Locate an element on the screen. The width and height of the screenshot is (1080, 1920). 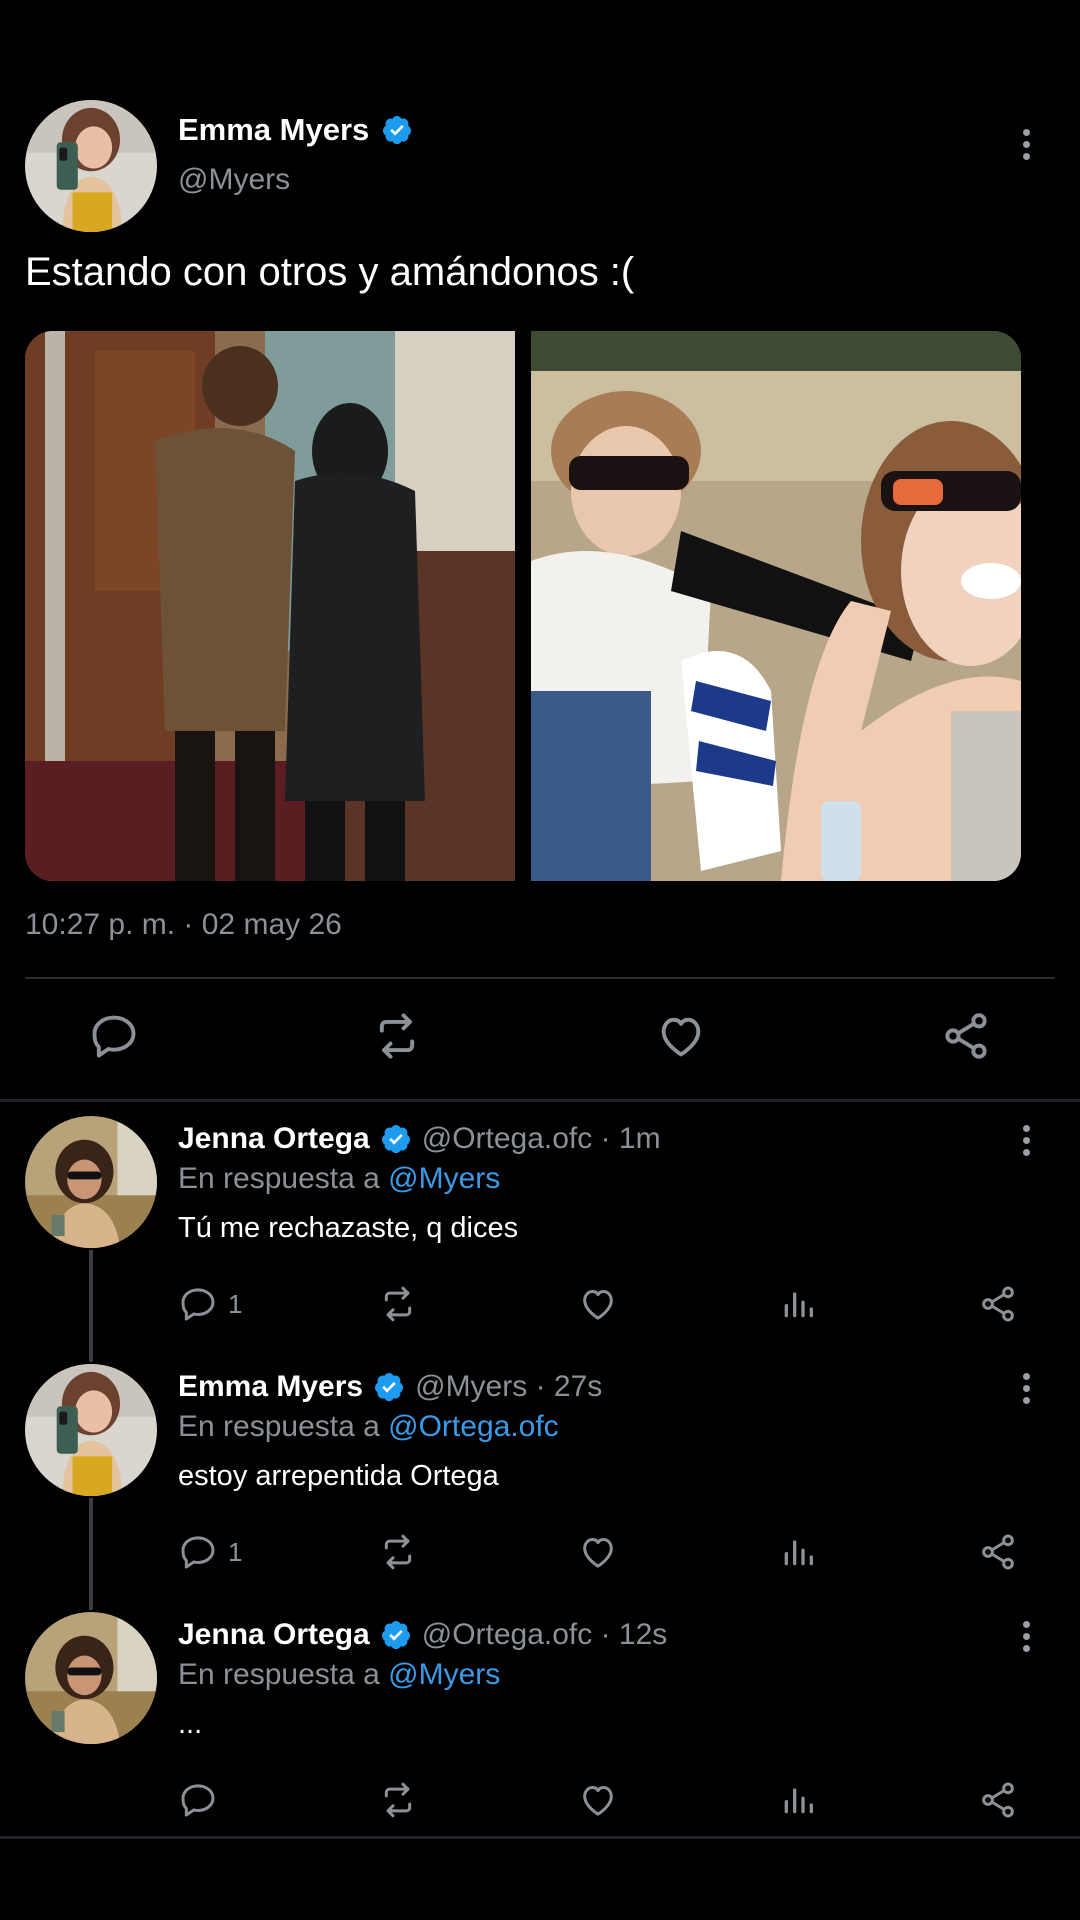
avatar-selfie-icon is located at coordinates (91, 166).